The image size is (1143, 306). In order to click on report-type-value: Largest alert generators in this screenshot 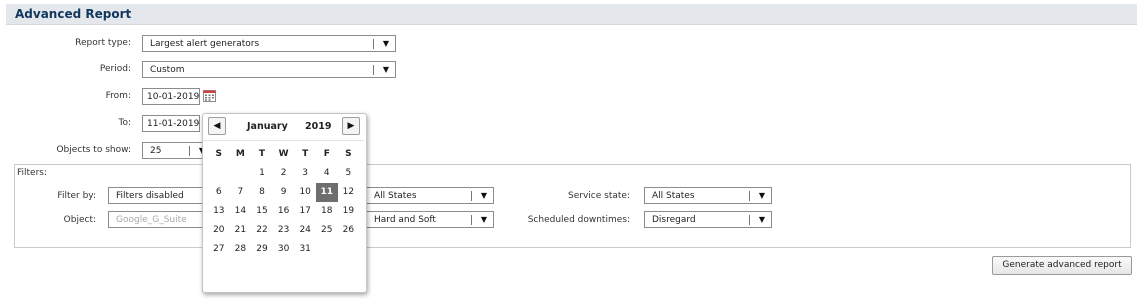, I will do `click(205, 44)`.